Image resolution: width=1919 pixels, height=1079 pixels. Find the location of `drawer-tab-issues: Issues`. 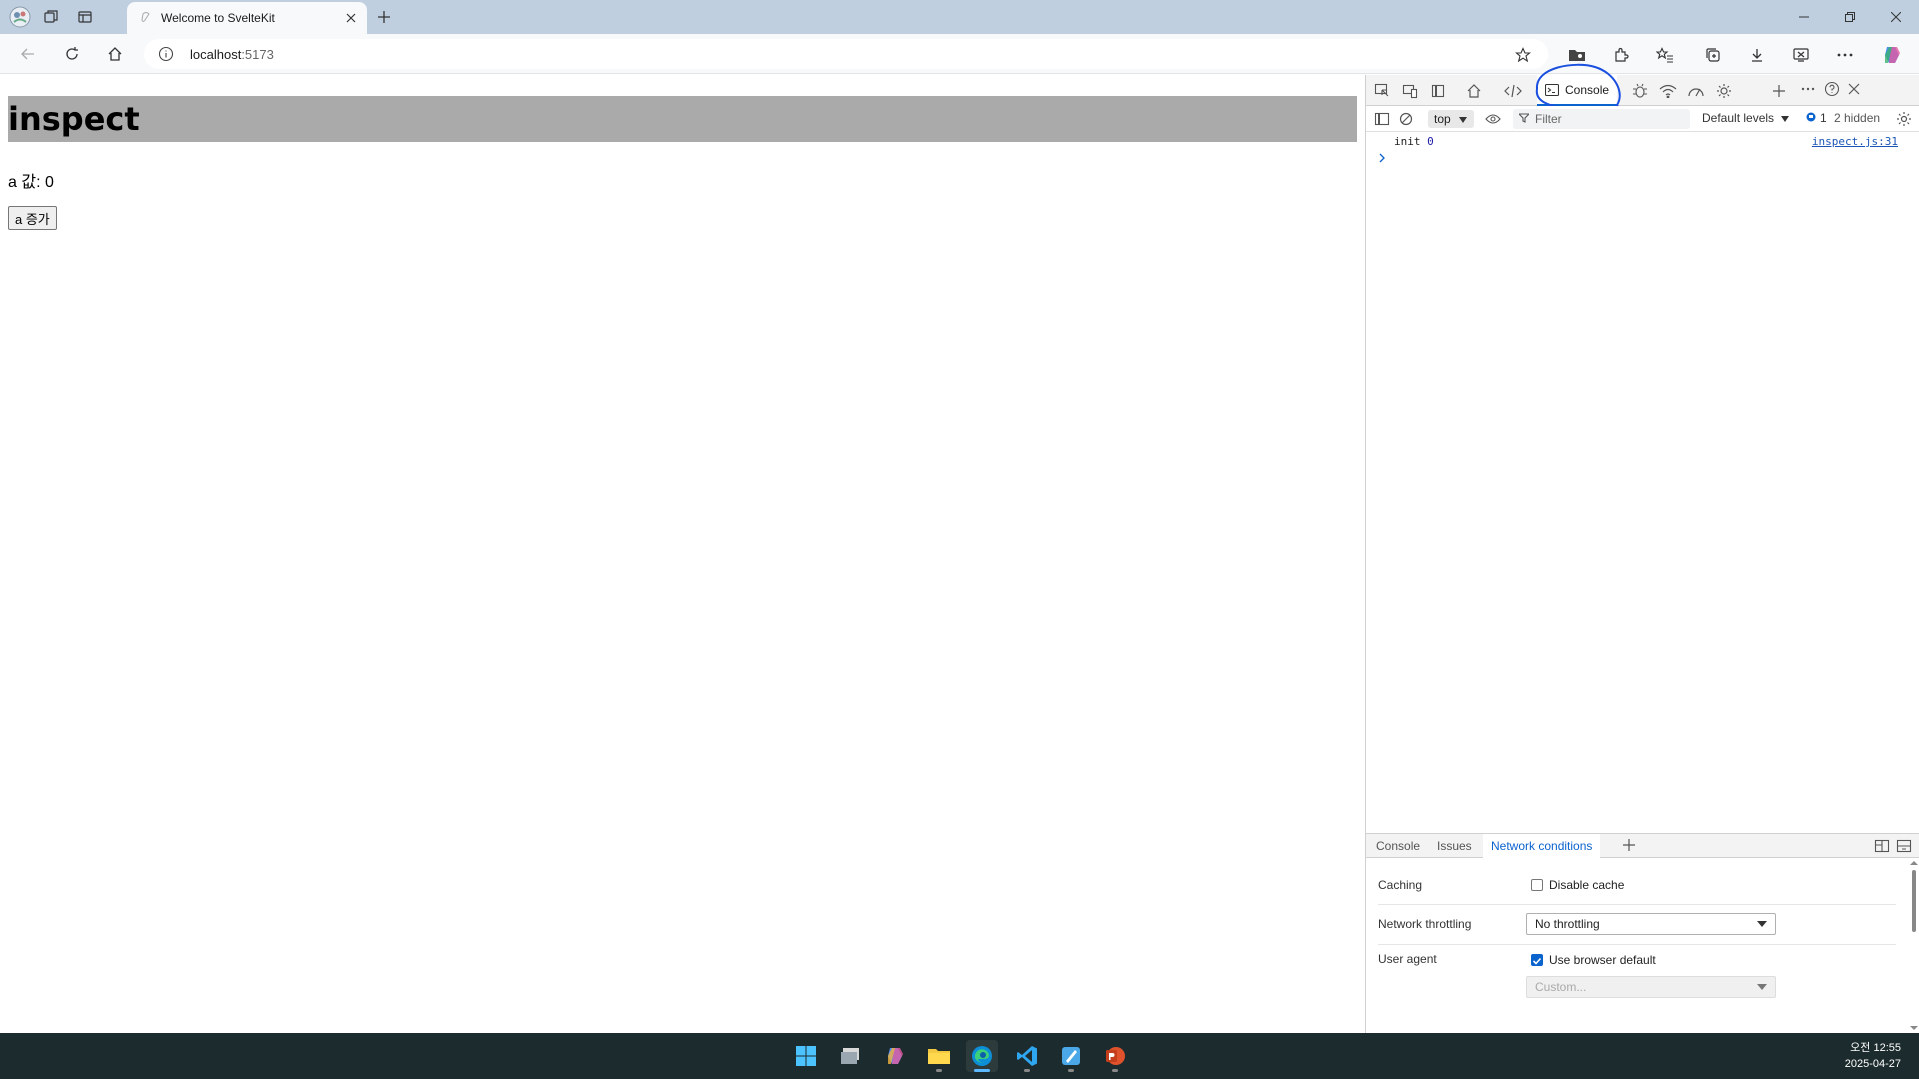

drawer-tab-issues: Issues is located at coordinates (1454, 846).